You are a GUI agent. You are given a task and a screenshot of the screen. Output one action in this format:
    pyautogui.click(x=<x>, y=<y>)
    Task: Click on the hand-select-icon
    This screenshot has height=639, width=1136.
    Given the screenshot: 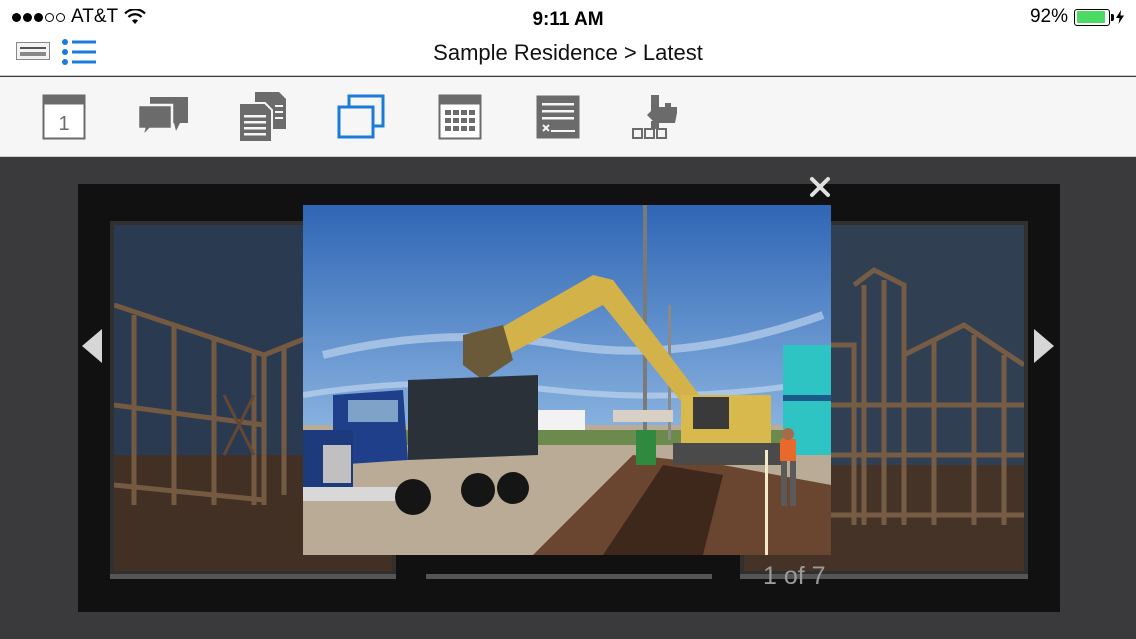 What is the action you would take?
    pyautogui.click(x=654, y=117)
    